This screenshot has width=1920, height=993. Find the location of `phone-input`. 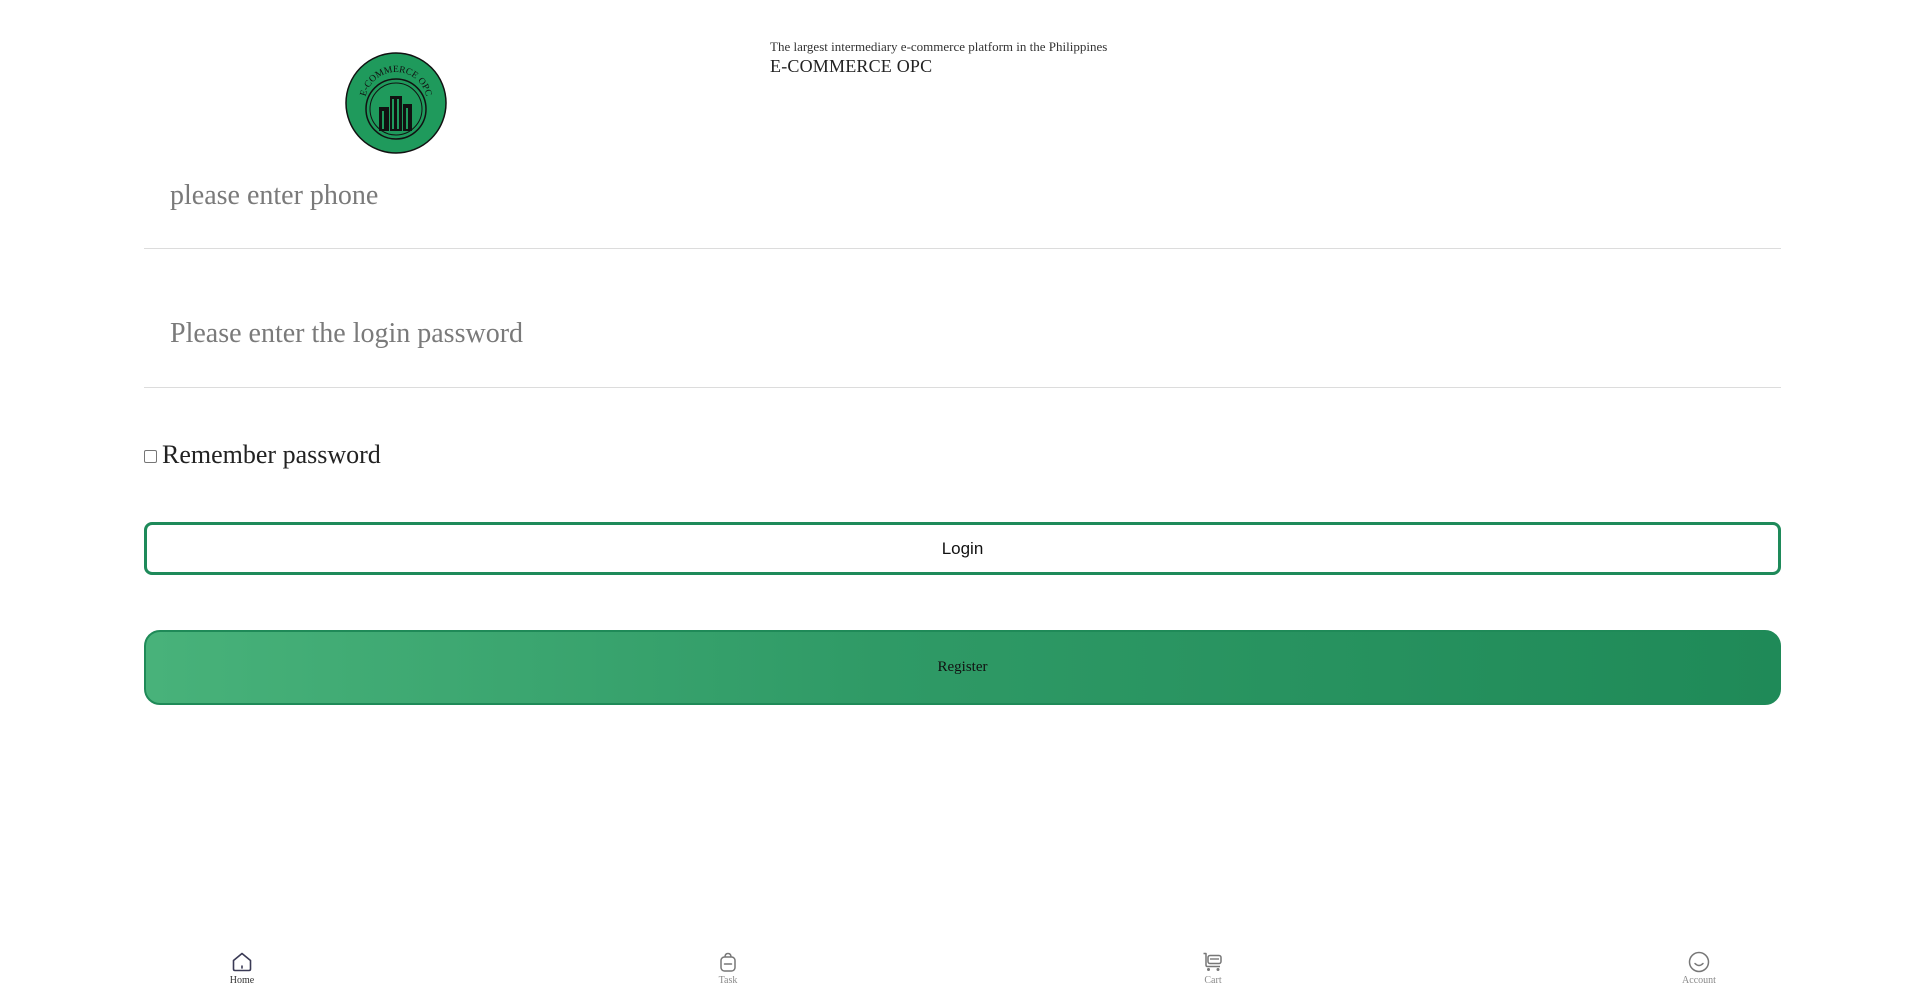

phone-input is located at coordinates (960, 196).